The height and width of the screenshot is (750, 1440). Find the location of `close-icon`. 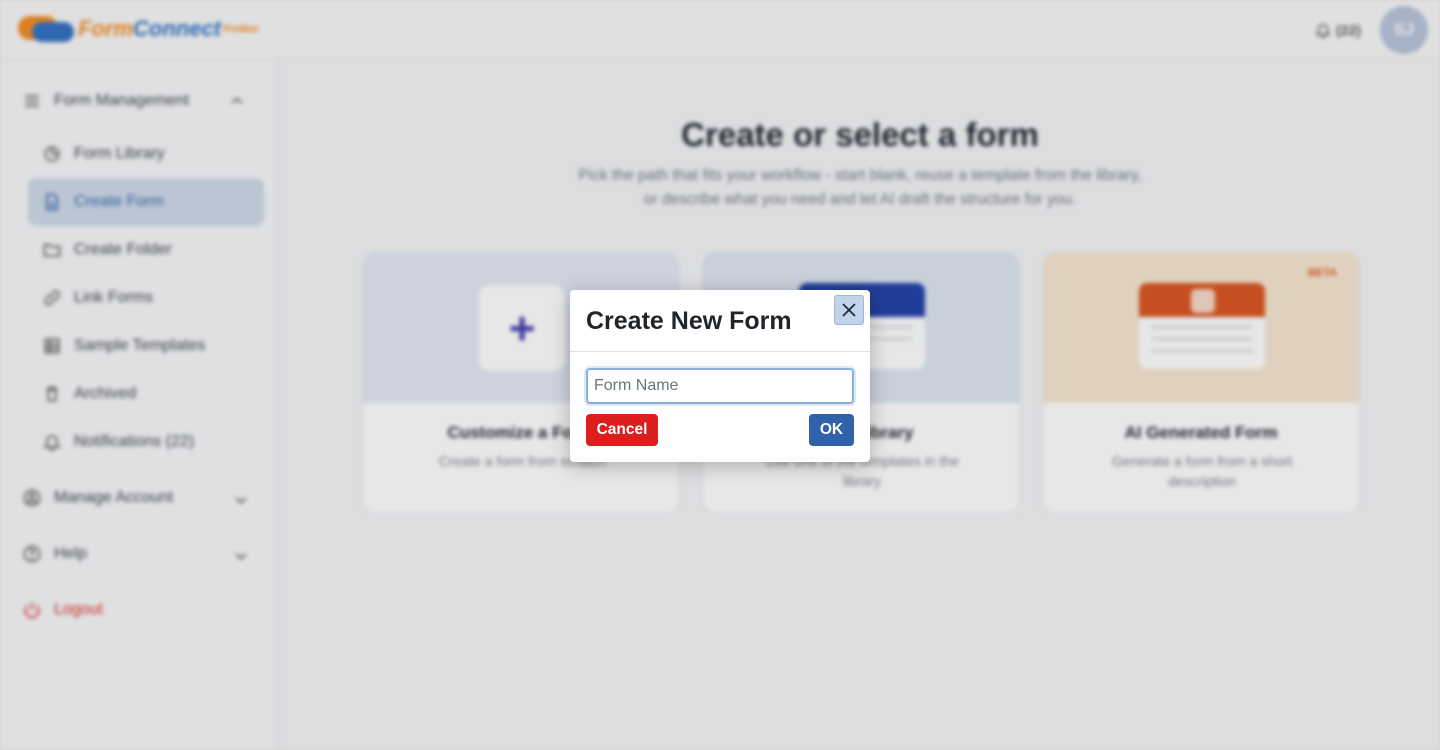

close-icon is located at coordinates (849, 310).